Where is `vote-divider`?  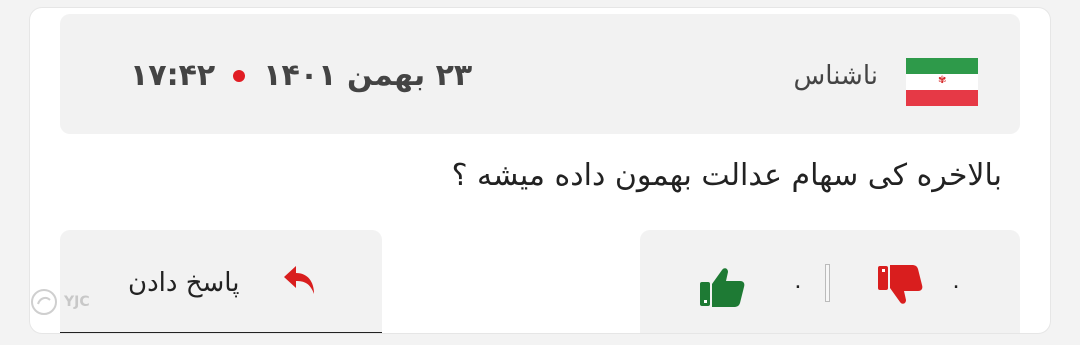
vote-divider is located at coordinates (827, 283).